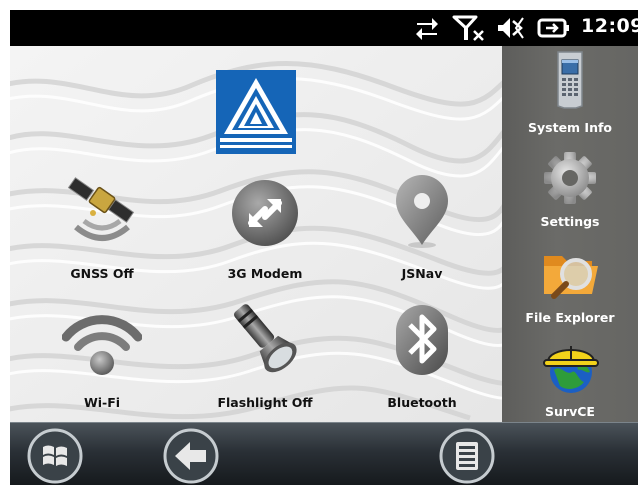 The image size is (638, 485). I want to click on sync-arrows-icon, so click(427, 28).